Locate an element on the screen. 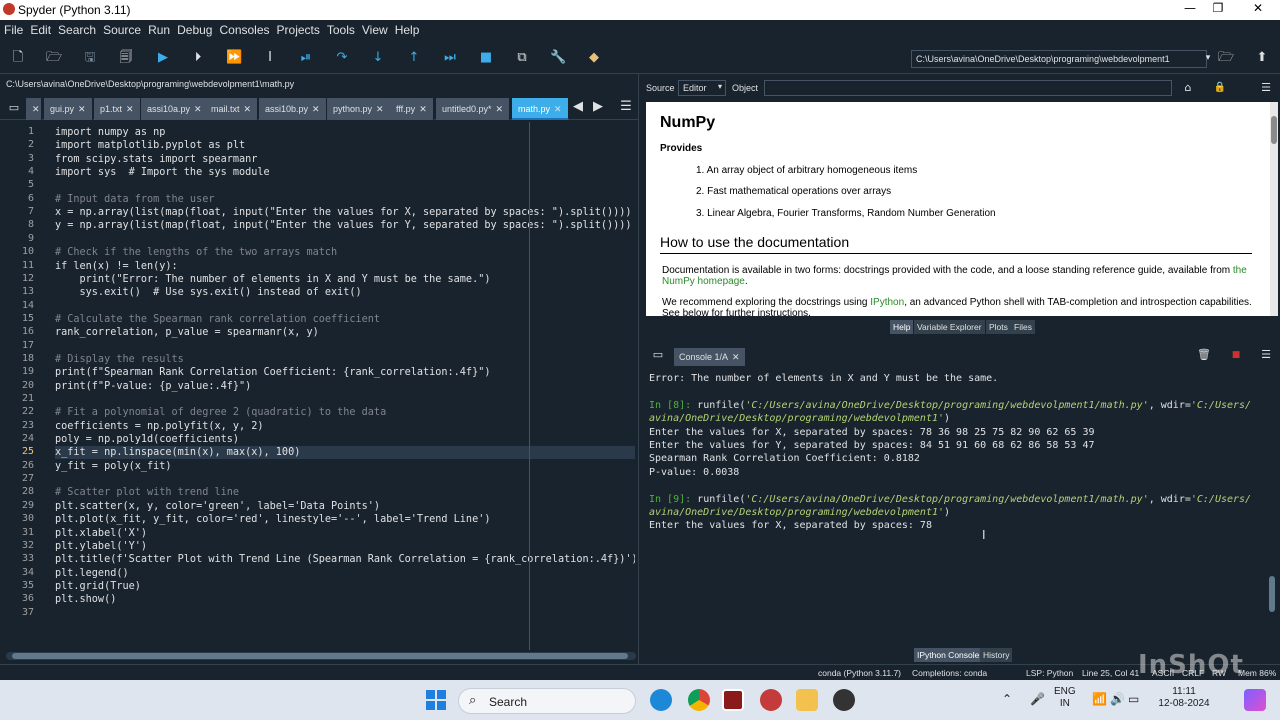 The height and width of the screenshot is (720, 1280). taskbar-search: ⌕ Search is located at coordinates (547, 701).